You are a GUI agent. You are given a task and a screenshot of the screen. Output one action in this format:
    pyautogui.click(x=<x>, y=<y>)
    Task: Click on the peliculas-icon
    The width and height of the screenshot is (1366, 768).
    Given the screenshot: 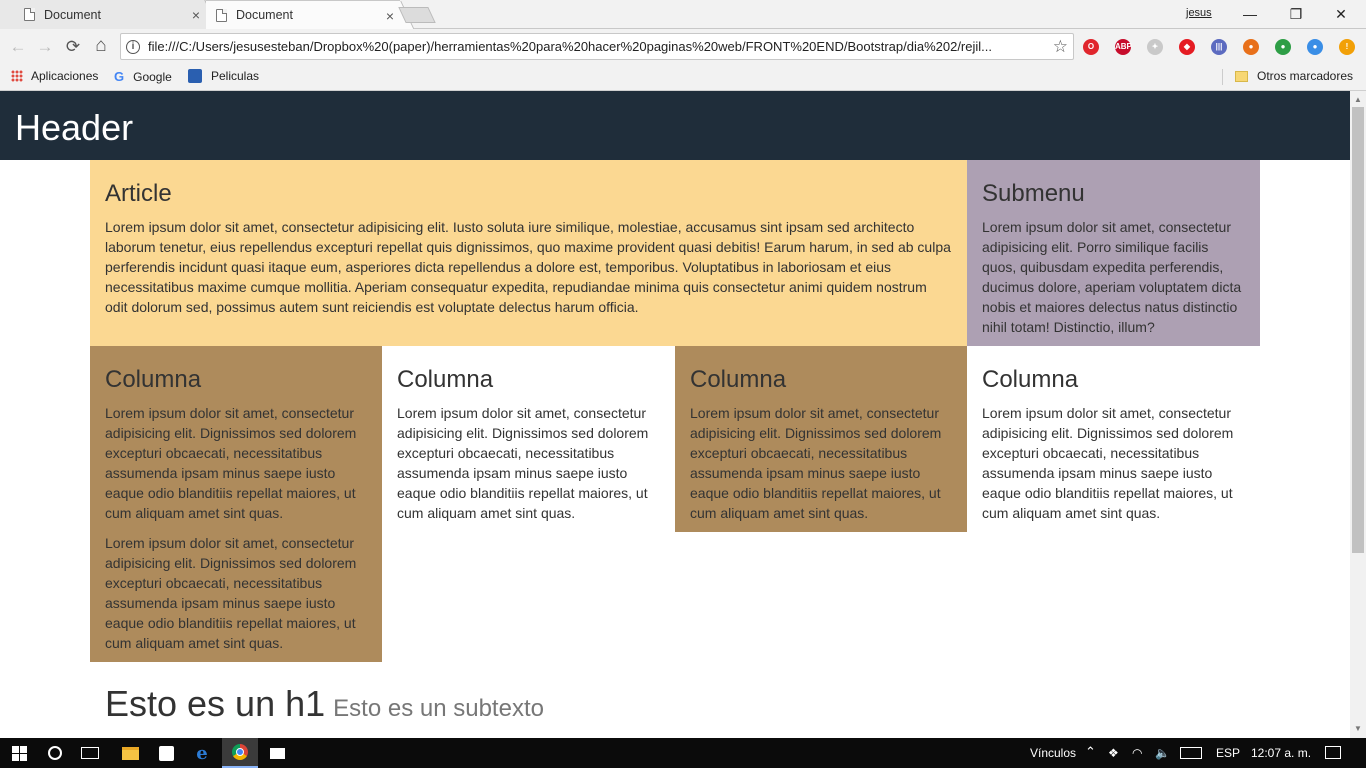 What is the action you would take?
    pyautogui.click(x=195, y=76)
    